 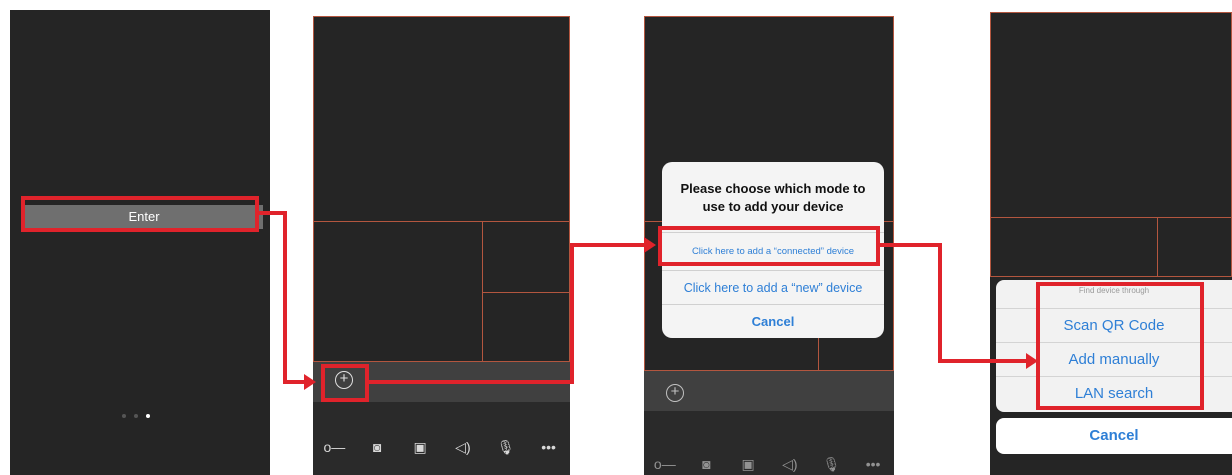 What do you see at coordinates (769, 246) in the screenshot?
I see `highlight-connected-option` at bounding box center [769, 246].